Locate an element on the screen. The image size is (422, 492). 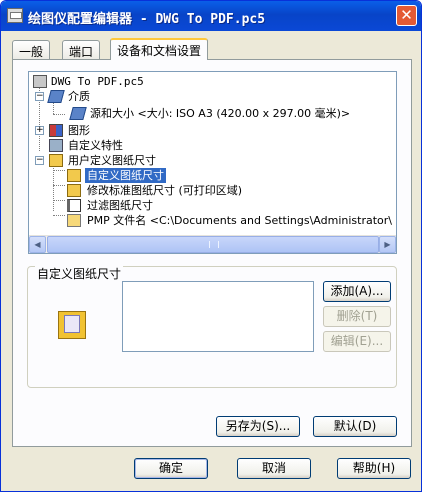
printer-icon is located at coordinates (40, 81).